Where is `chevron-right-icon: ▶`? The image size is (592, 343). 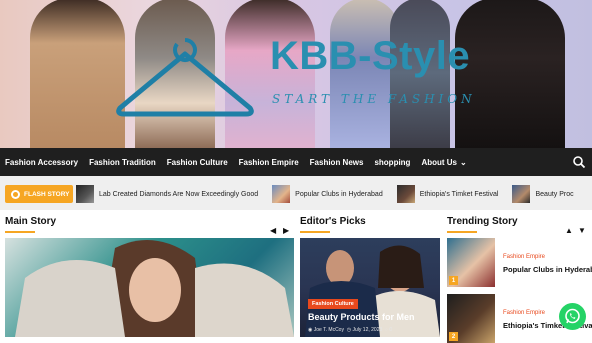 chevron-right-icon: ▶ is located at coordinates (286, 230).